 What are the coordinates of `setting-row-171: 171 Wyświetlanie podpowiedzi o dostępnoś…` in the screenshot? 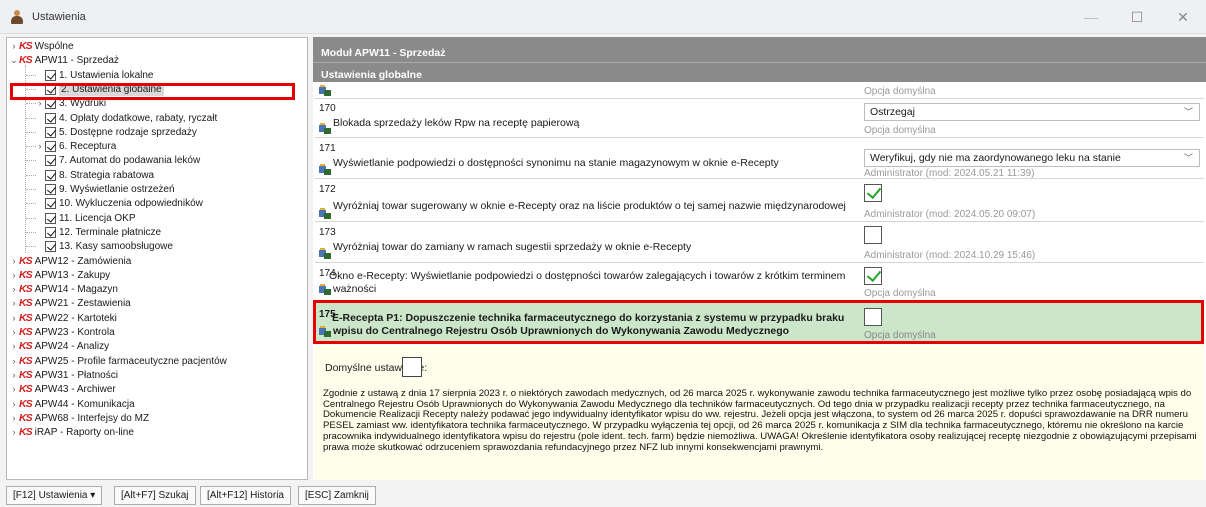 It's located at (759, 159).